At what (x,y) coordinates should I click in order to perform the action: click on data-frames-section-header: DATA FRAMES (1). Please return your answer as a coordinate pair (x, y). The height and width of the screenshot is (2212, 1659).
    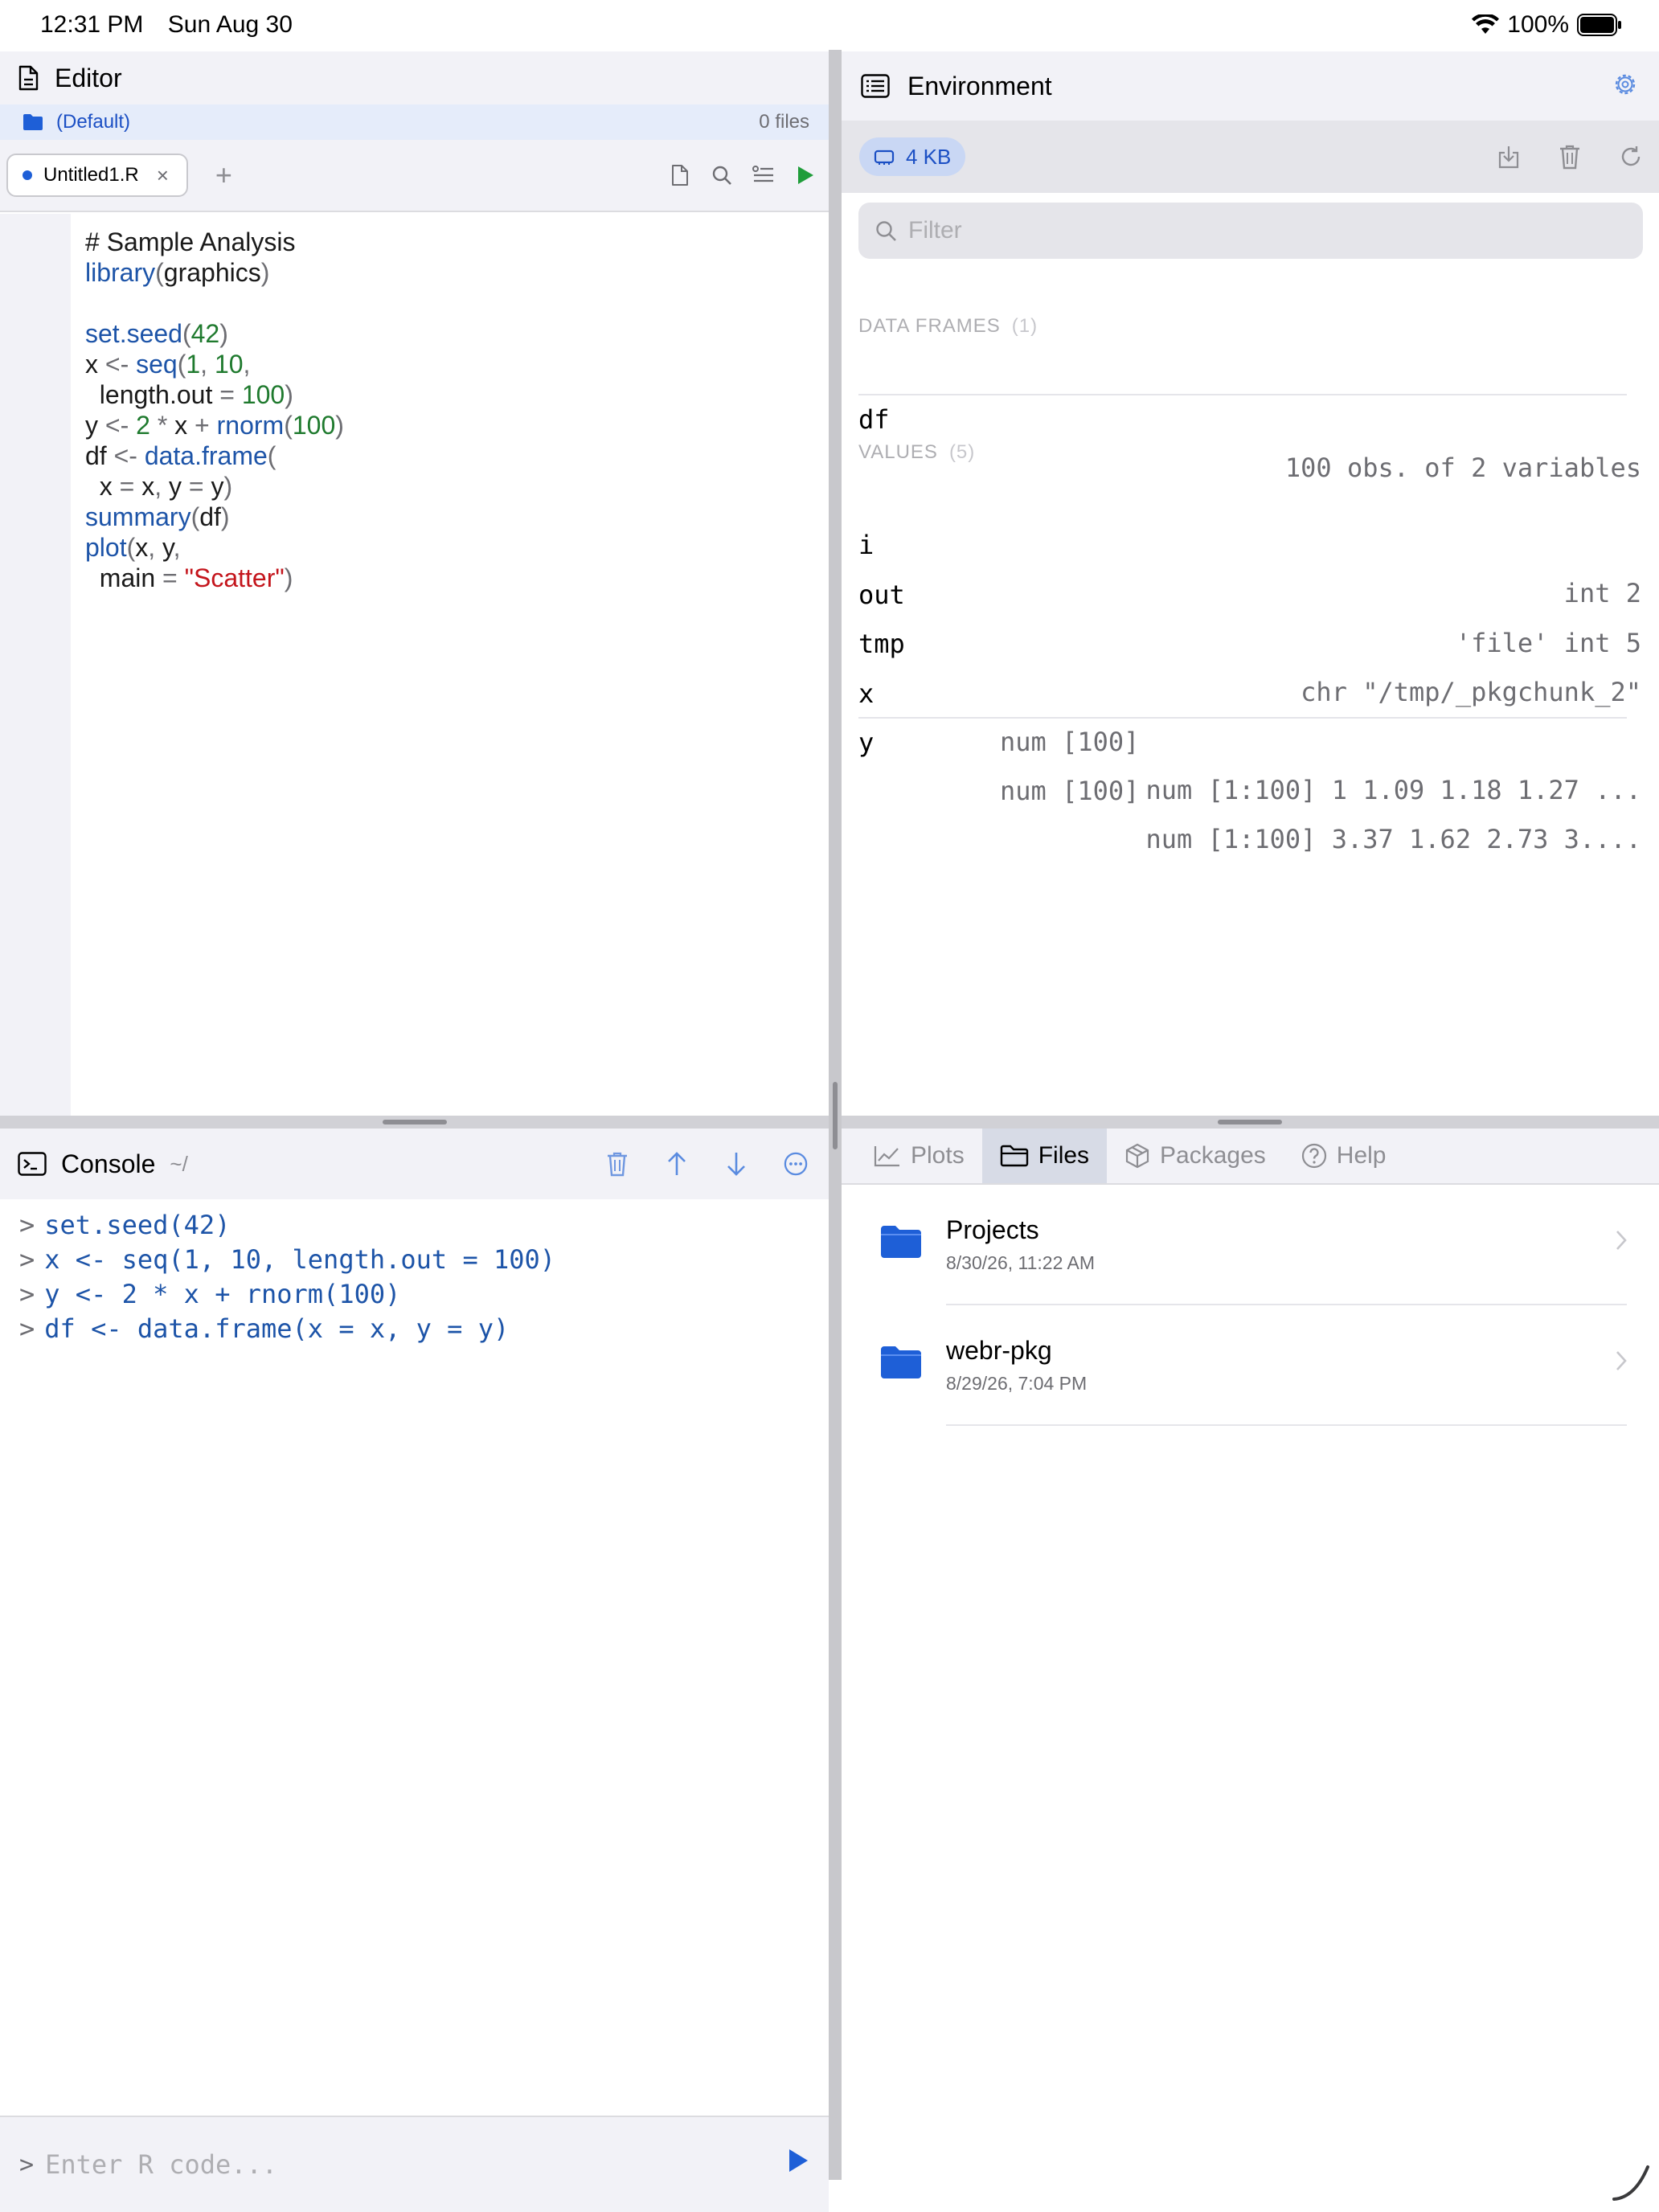
    Looking at the image, I should click on (948, 326).